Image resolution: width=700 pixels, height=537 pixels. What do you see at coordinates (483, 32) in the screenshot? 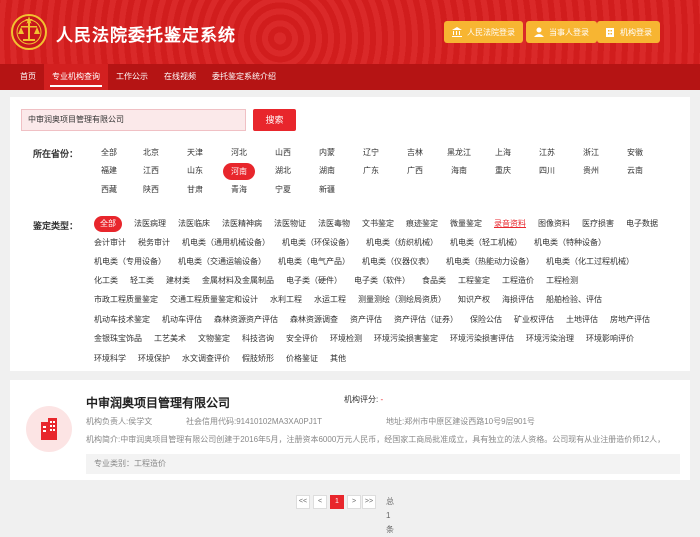
I see `court-login-button: 人民法院登录` at bounding box center [483, 32].